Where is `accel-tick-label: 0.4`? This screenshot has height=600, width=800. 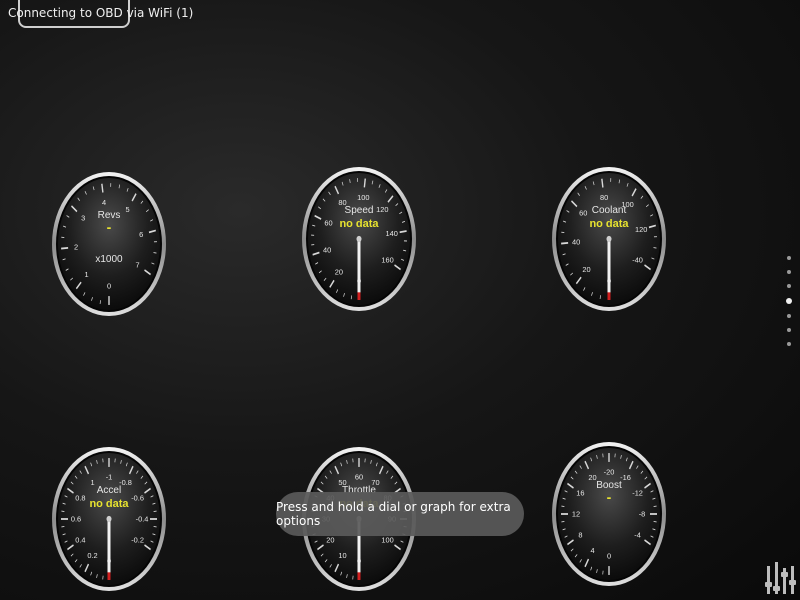 accel-tick-label: 0.4 is located at coordinates (80, 539).